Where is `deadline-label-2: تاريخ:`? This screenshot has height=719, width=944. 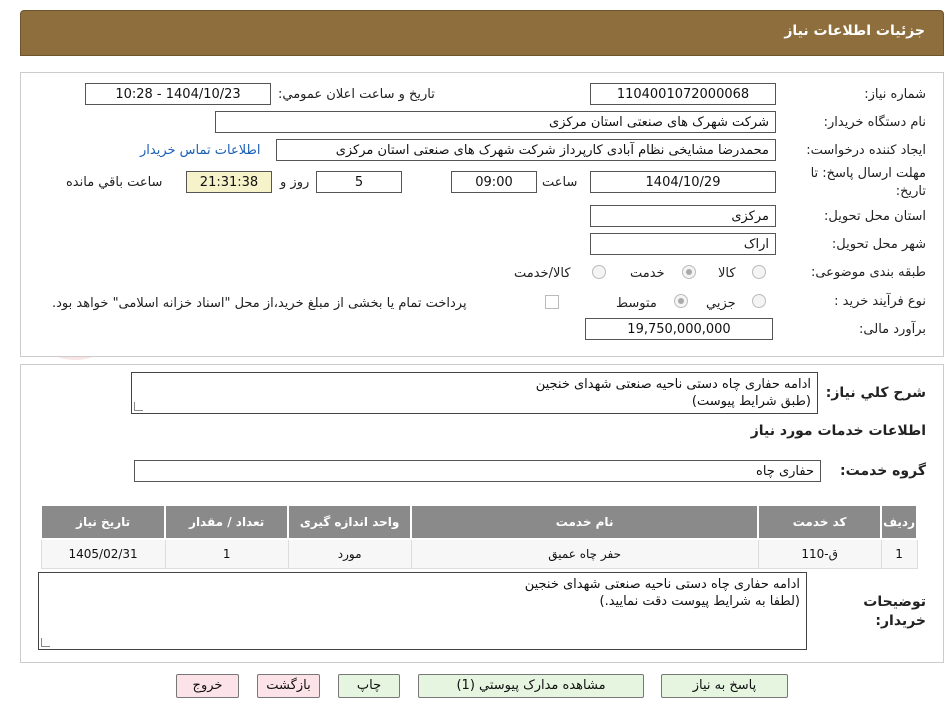
deadline-label-2: تاريخ: is located at coordinates (910, 191).